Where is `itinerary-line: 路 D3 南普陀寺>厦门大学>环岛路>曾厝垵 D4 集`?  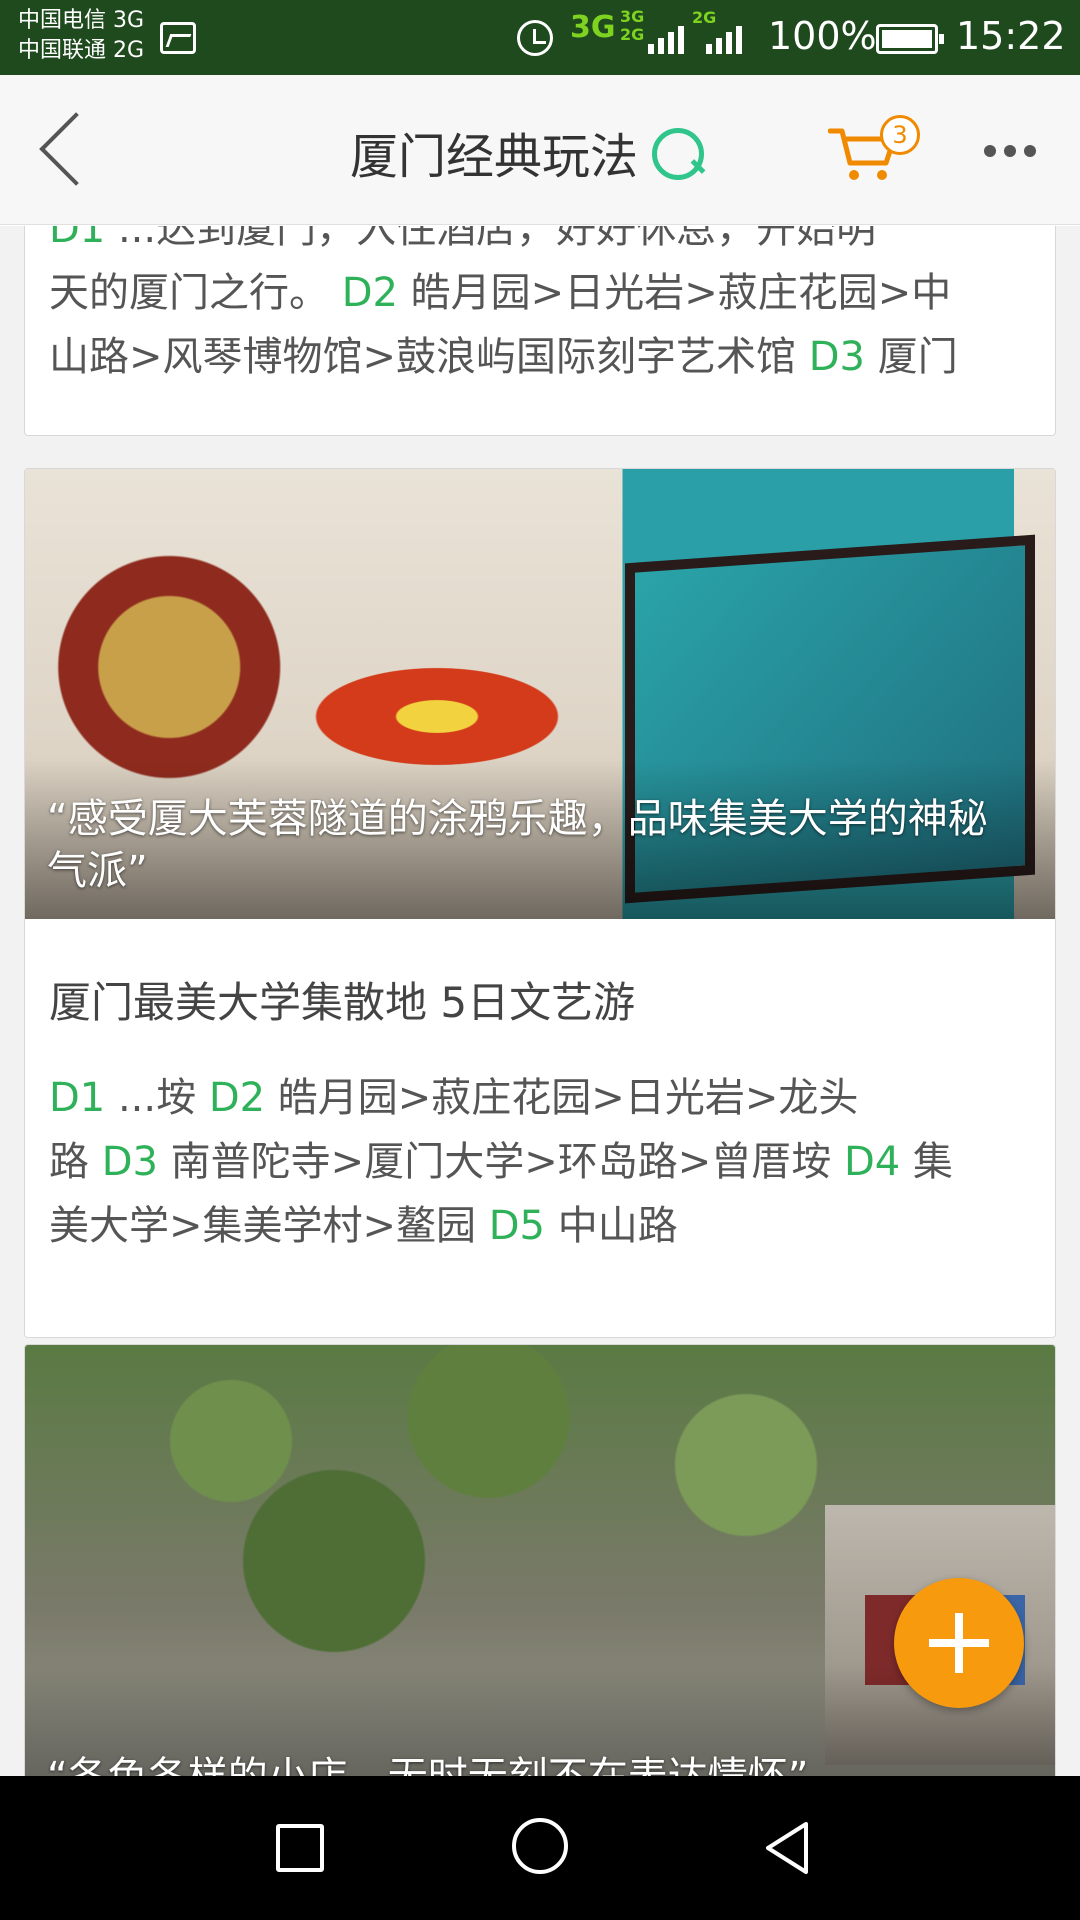 itinerary-line: 路 D3 南普陀寺>厦门大学>环岛路>曾厝垵 D4 集 is located at coordinates (540, 1162).